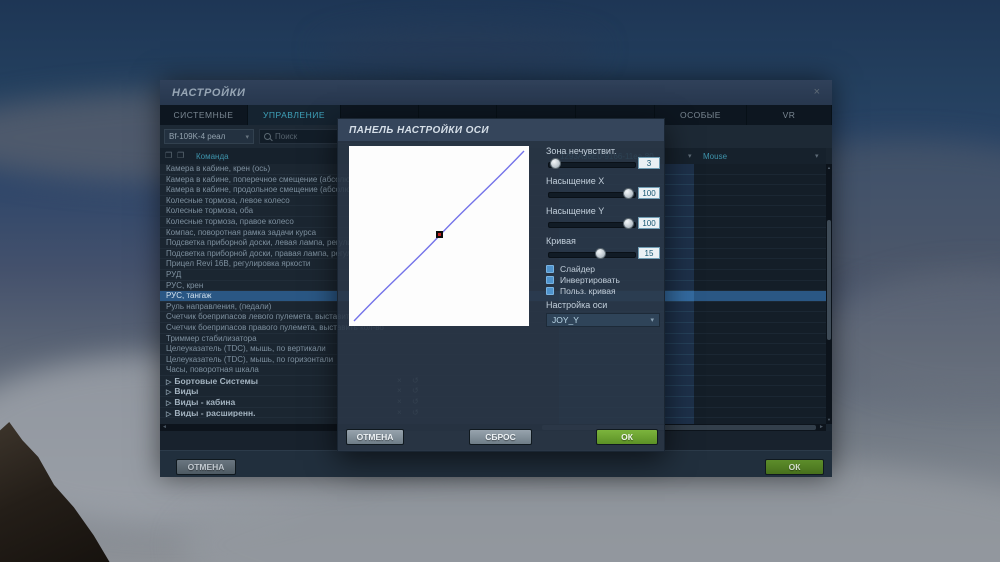 The width and height of the screenshot is (1000, 562). Describe the element at coordinates (212, 156) in the screenshot. I see `column-header-command: Команда` at that location.